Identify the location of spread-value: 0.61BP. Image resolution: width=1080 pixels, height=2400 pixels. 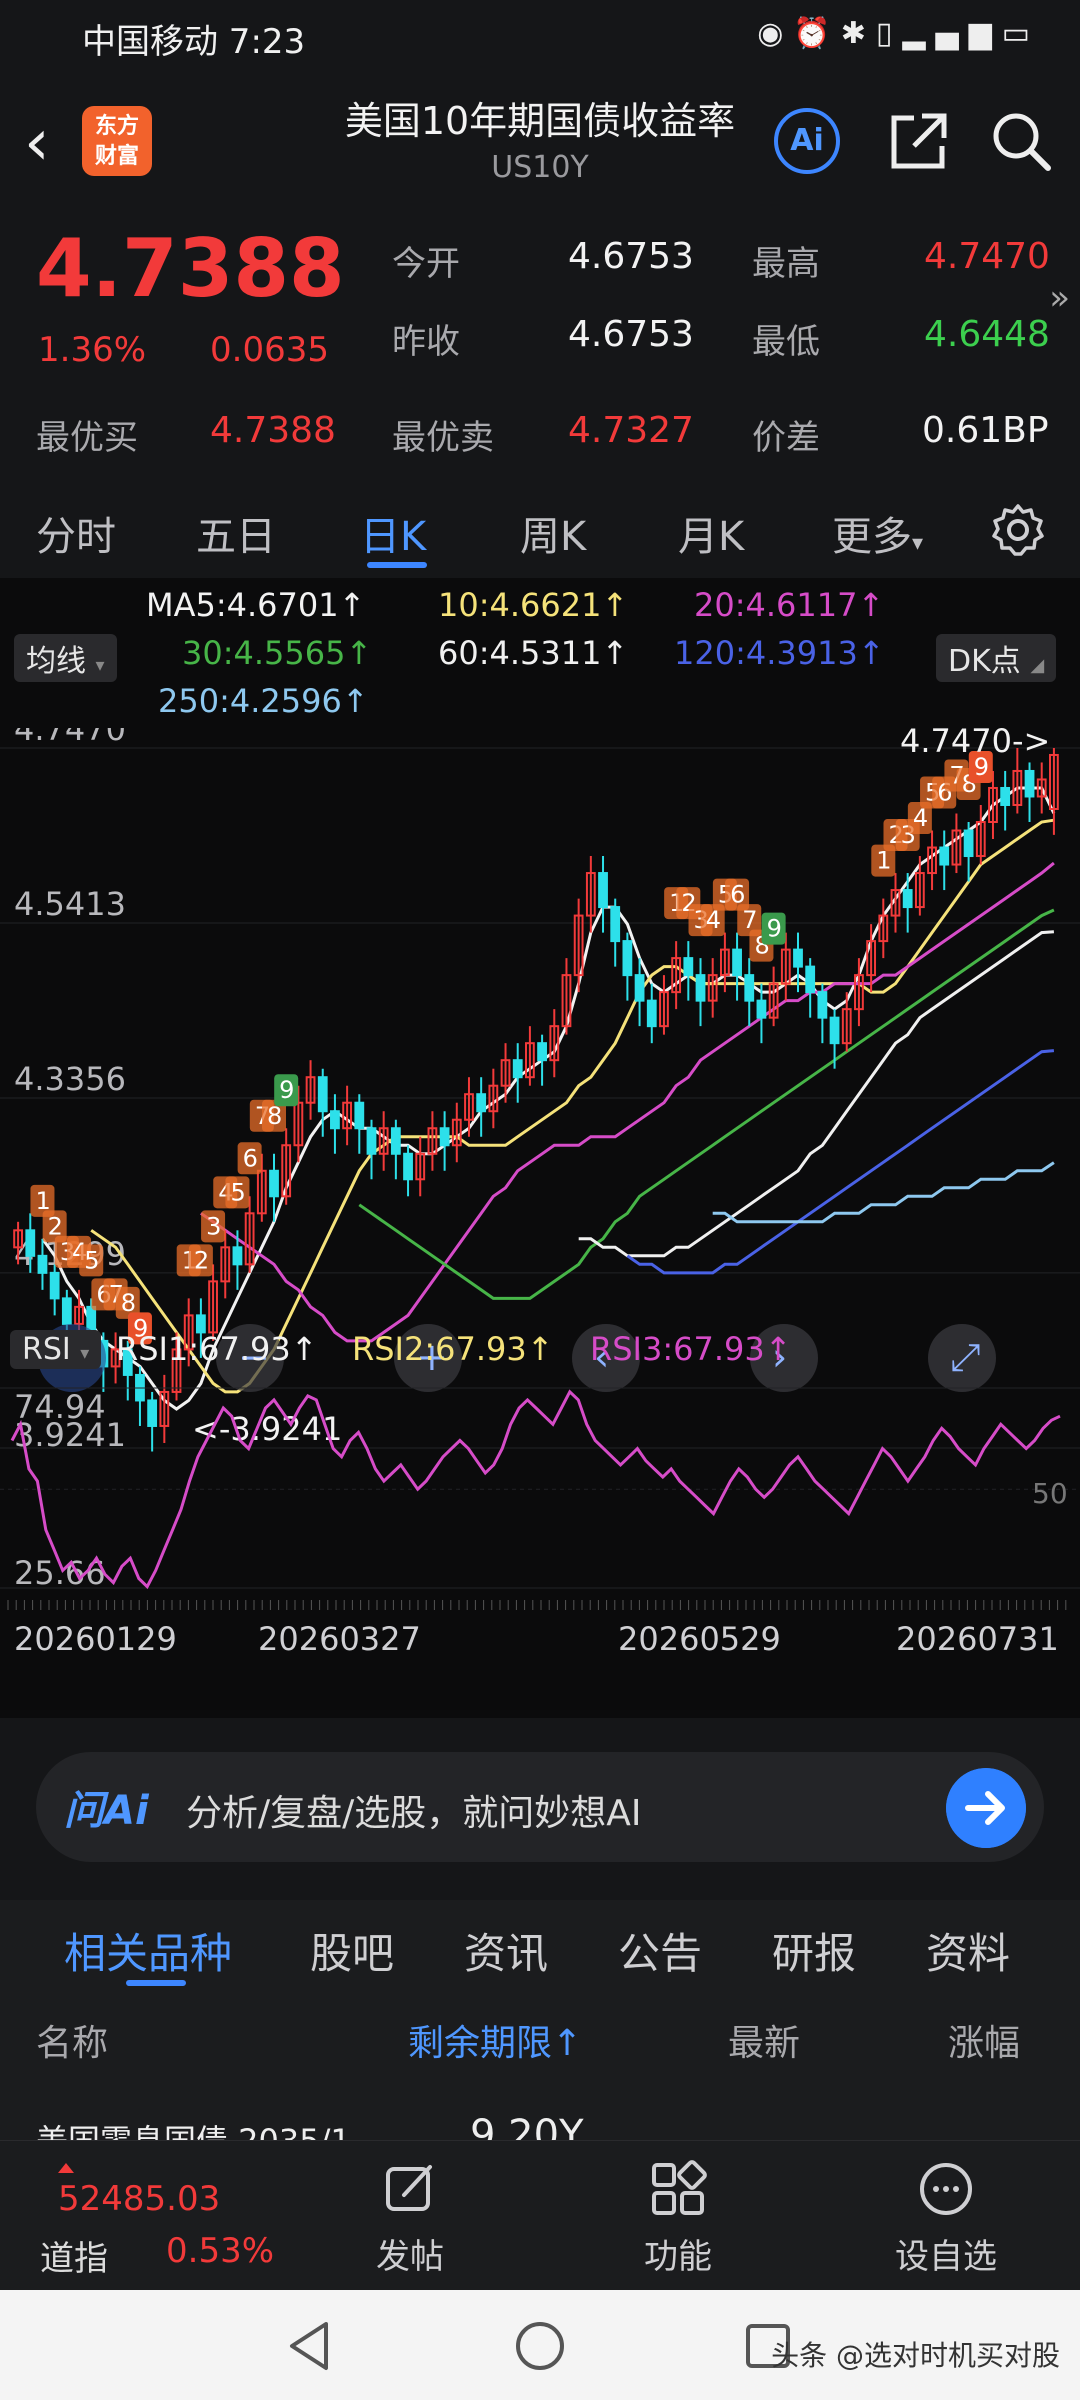
(985, 430).